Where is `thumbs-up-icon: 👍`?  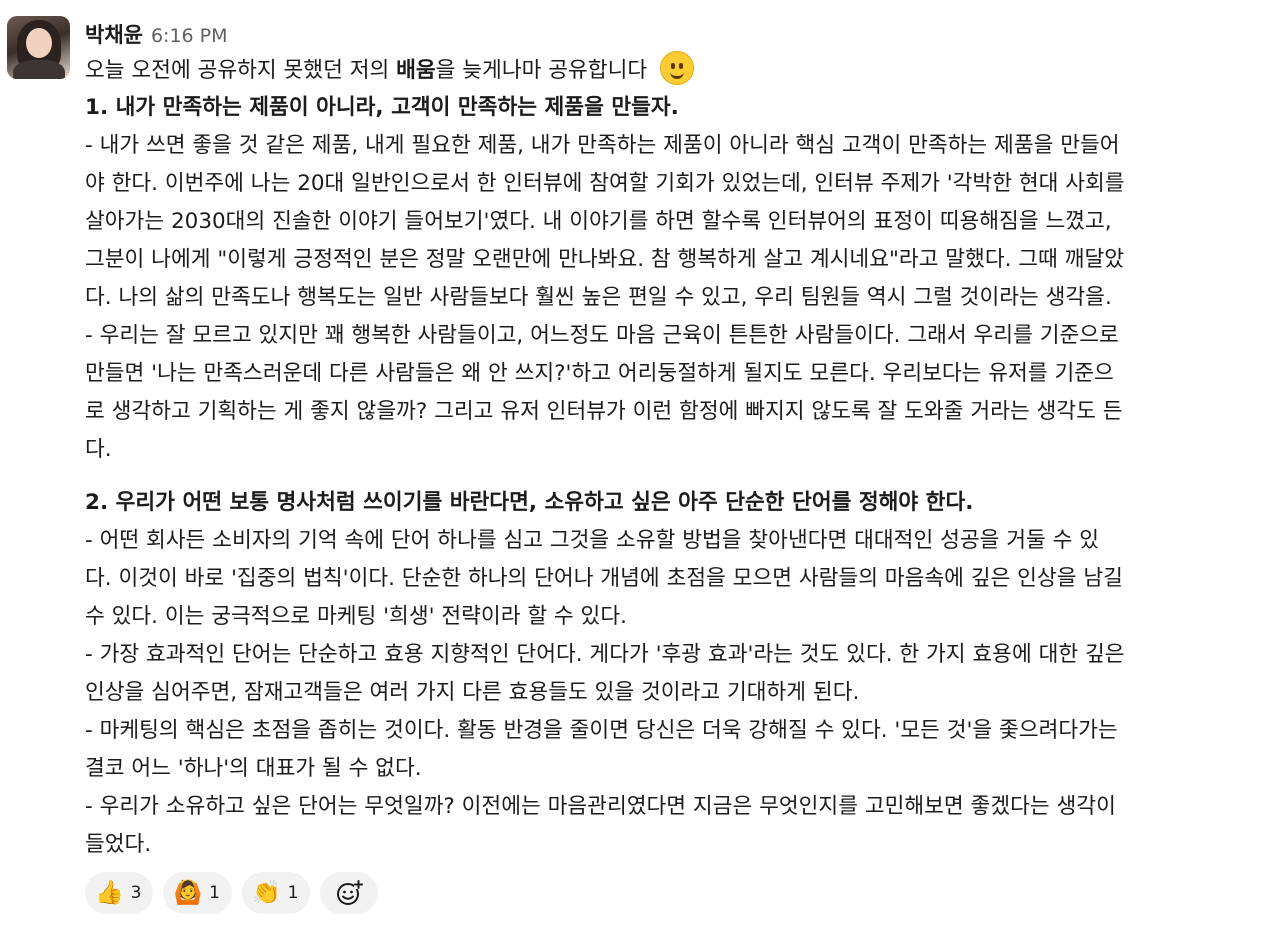 thumbs-up-icon: 👍 is located at coordinates (109, 892).